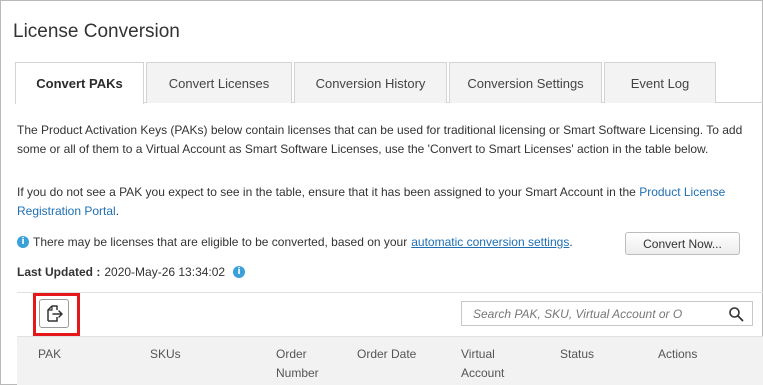 The width and height of the screenshot is (763, 385). What do you see at coordinates (590, 313) in the screenshot?
I see `search-input` at bounding box center [590, 313].